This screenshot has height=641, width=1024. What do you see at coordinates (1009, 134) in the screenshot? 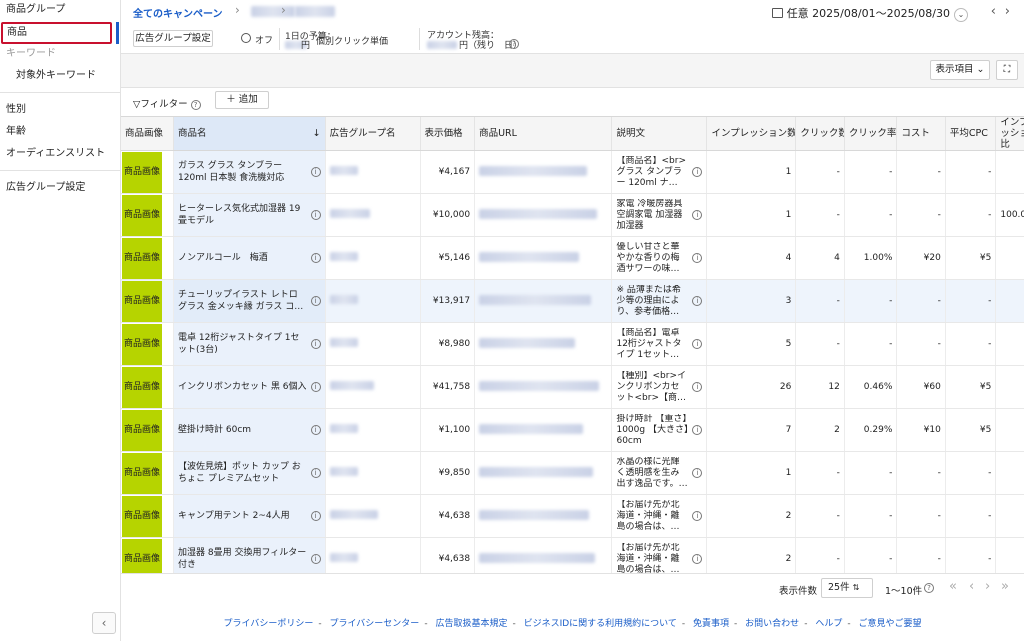
I see `col-impression-share: インプレッション比` at bounding box center [1009, 134].